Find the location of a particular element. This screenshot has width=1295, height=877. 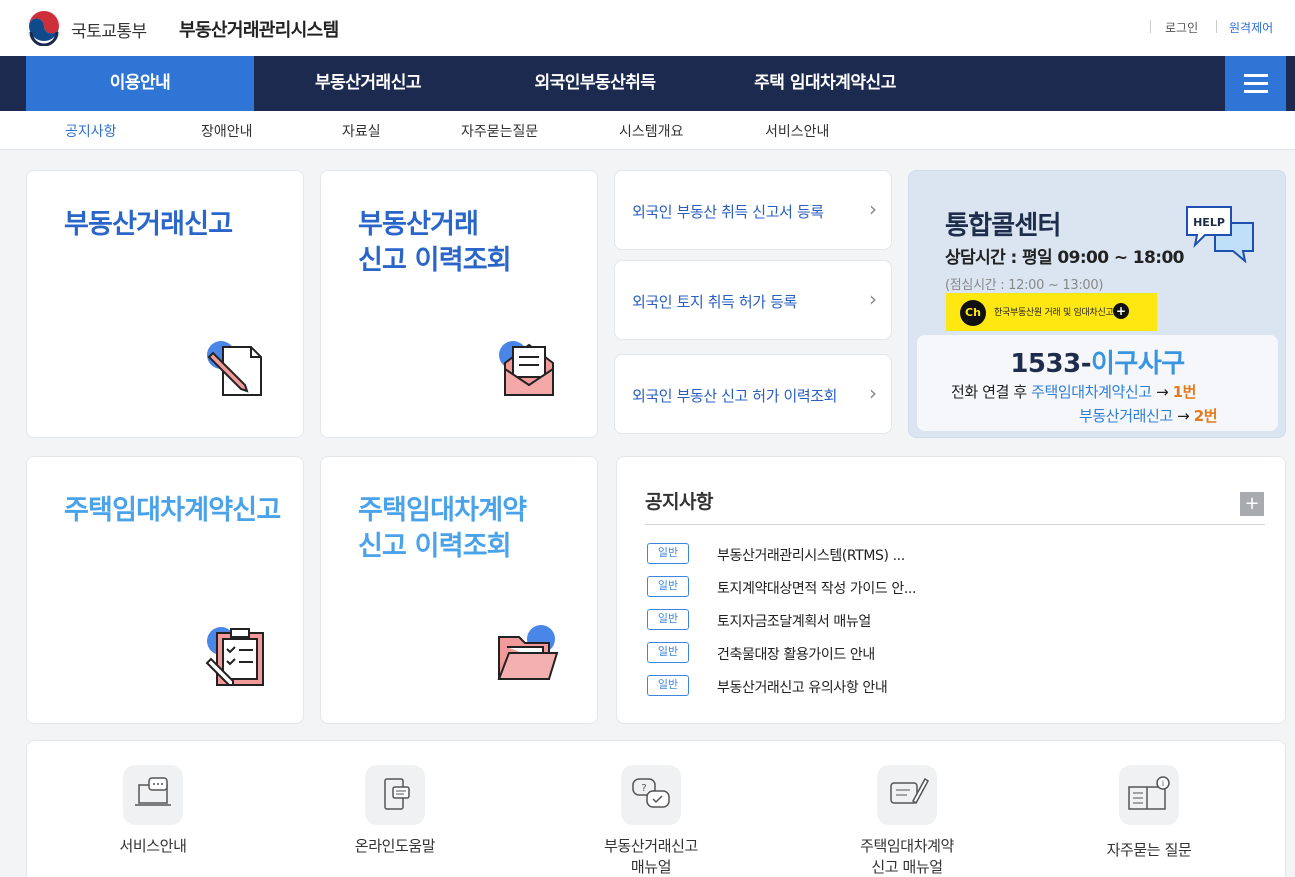

kakao-channel-button: Ch 한국부동산원 거래 및 임대차신고 + is located at coordinates (1051, 312).